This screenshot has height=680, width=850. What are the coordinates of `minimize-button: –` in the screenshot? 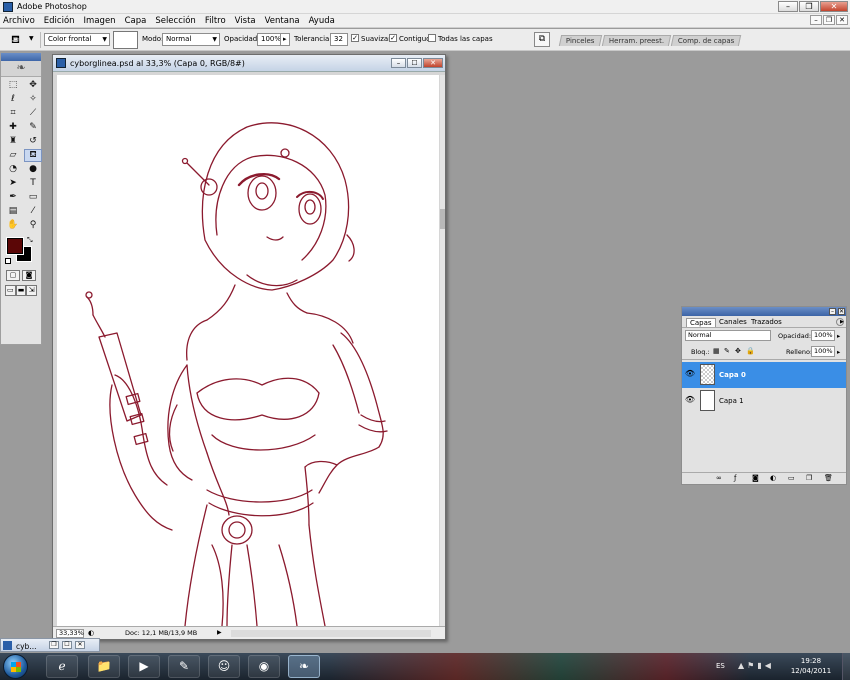 It's located at (788, 6).